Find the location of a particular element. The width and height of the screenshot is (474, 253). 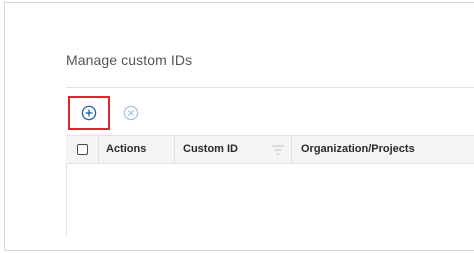

plus-circle-icon is located at coordinates (89, 113).